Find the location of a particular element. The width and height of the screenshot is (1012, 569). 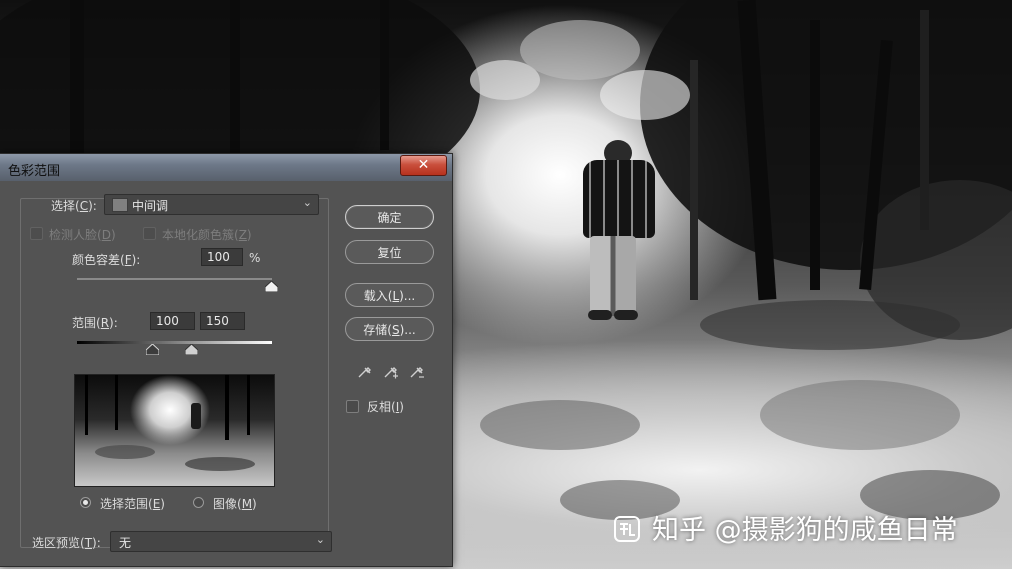

close-icon: ✕ is located at coordinates (423, 165).